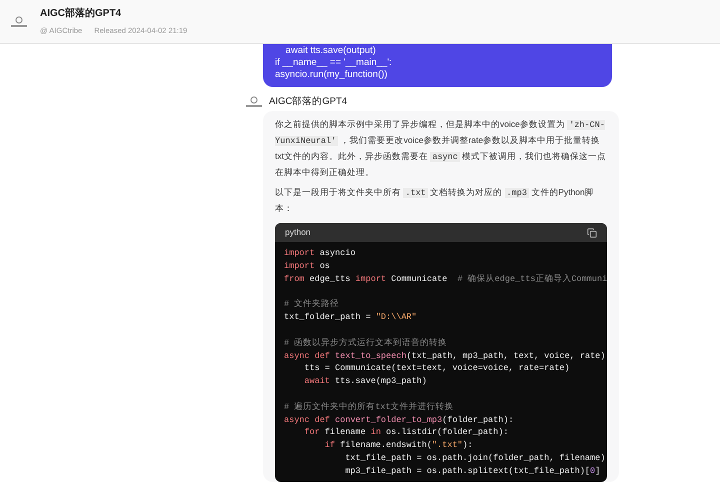 This screenshot has height=493, width=720. Describe the element at coordinates (592, 233) in the screenshot. I see `copy-icon` at that location.